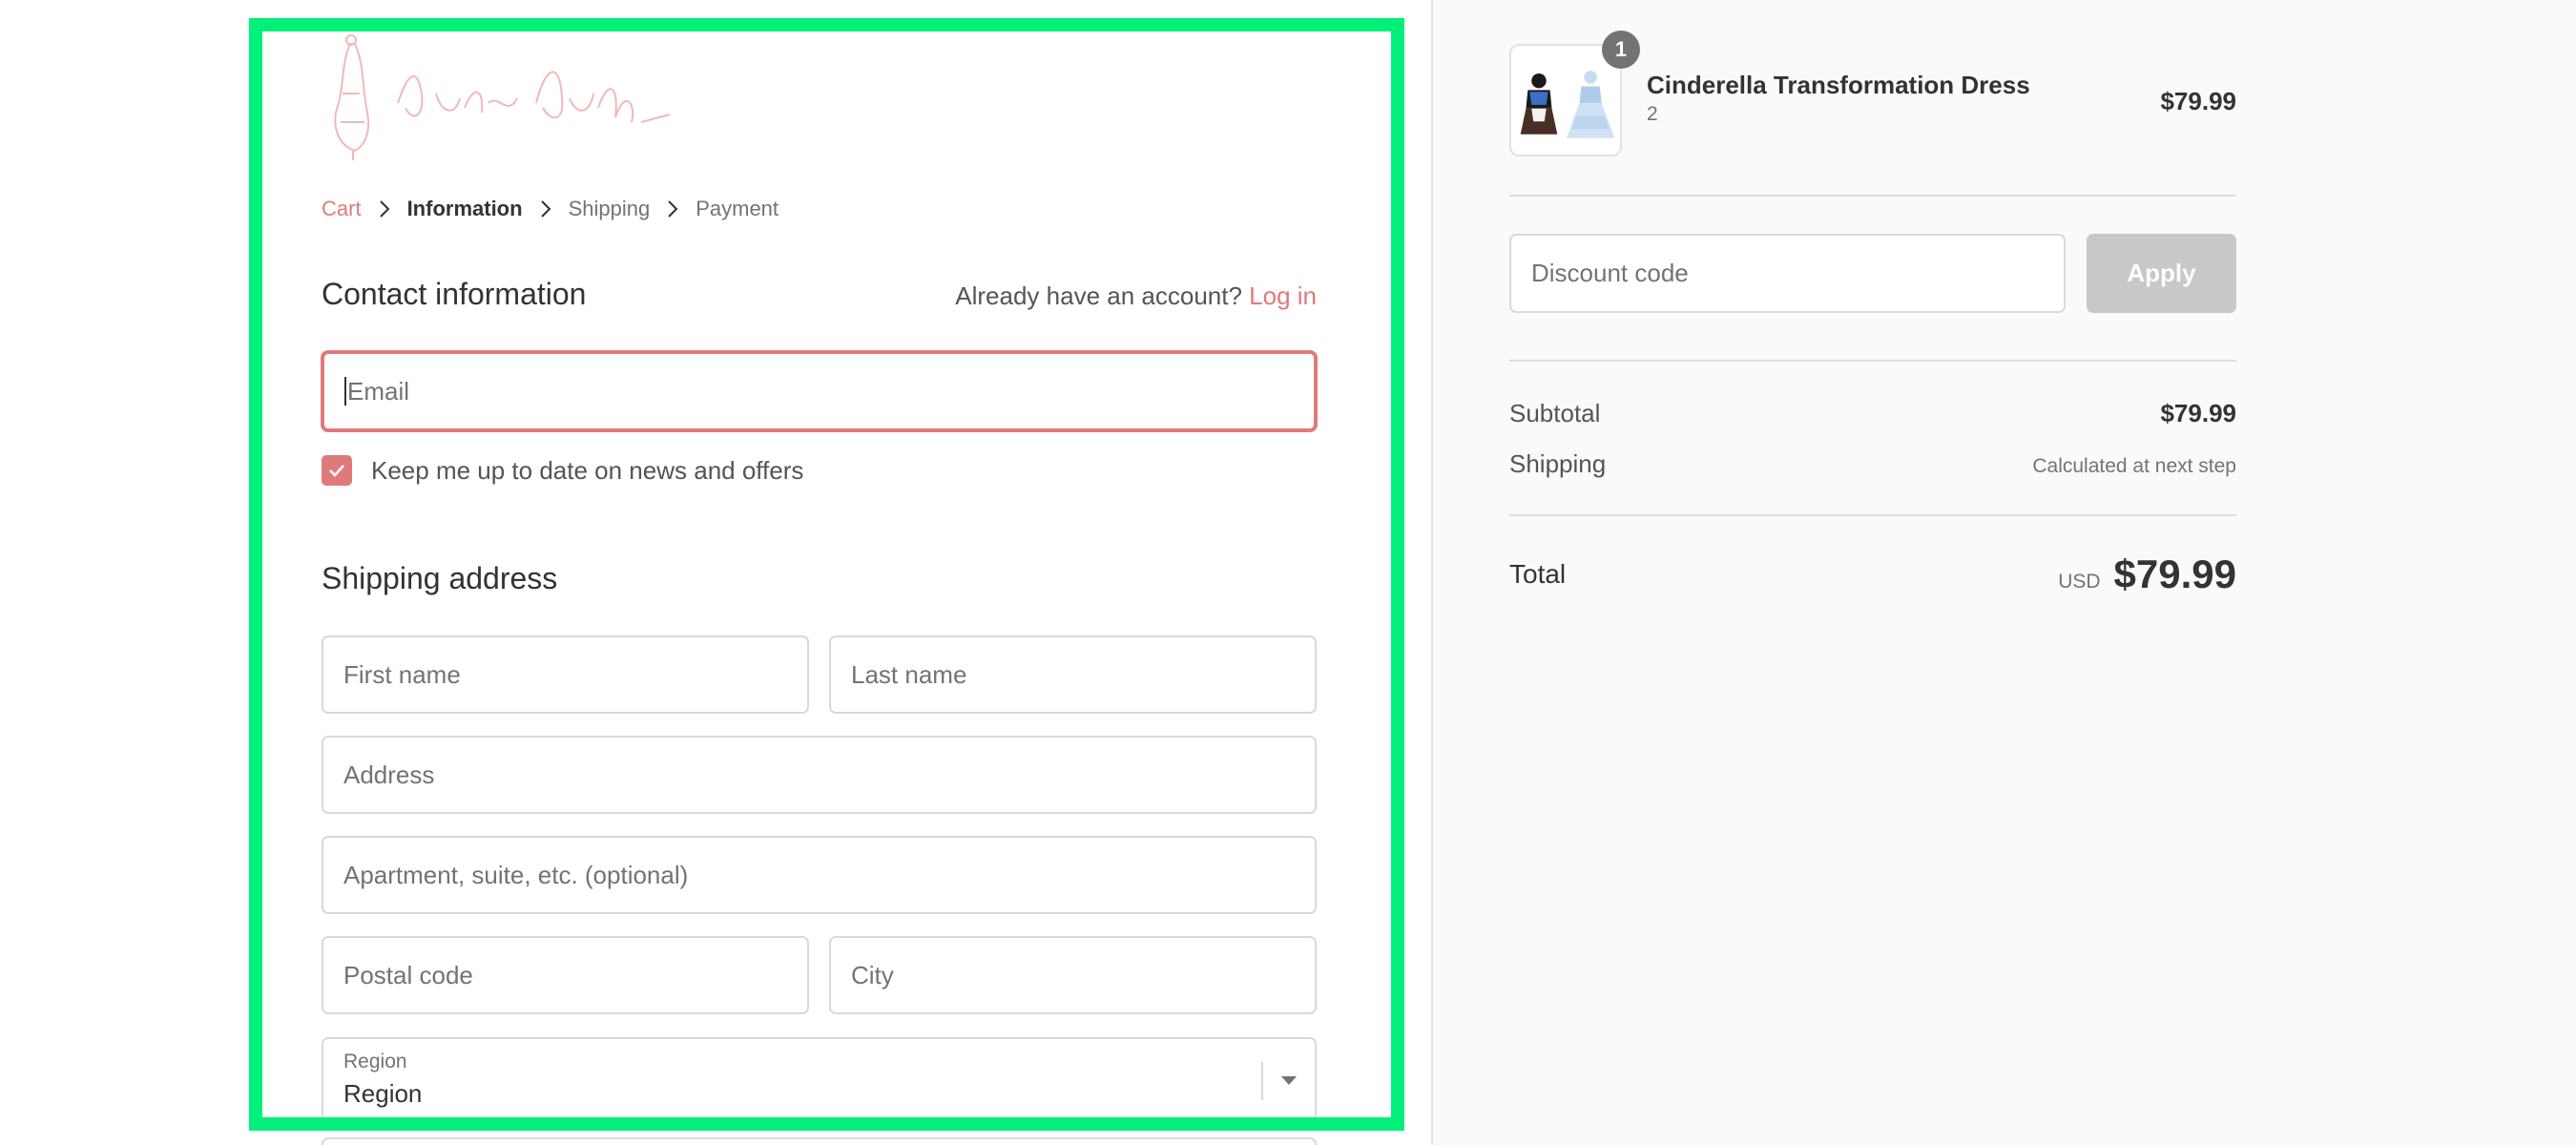 This screenshot has height=1145, width=2576. Describe the element at coordinates (819, 1141) in the screenshot. I see `next-field-edge` at that location.